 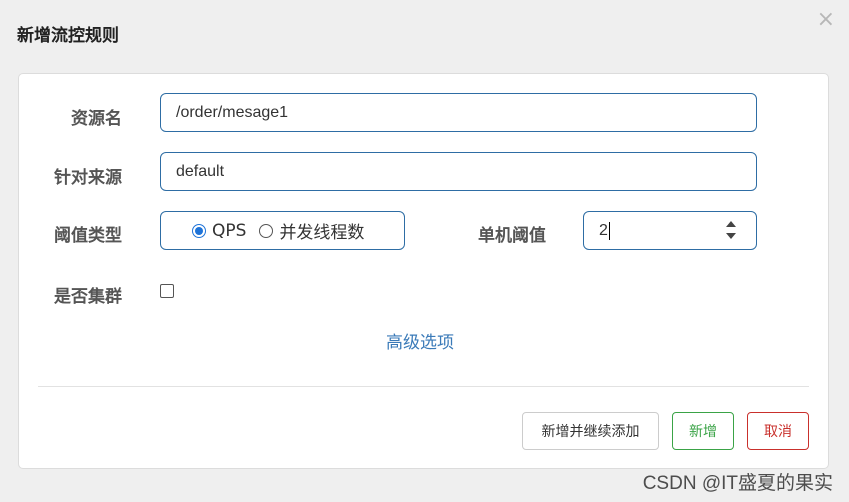 I want to click on cluster-label: 是否集群, so click(x=88, y=297).